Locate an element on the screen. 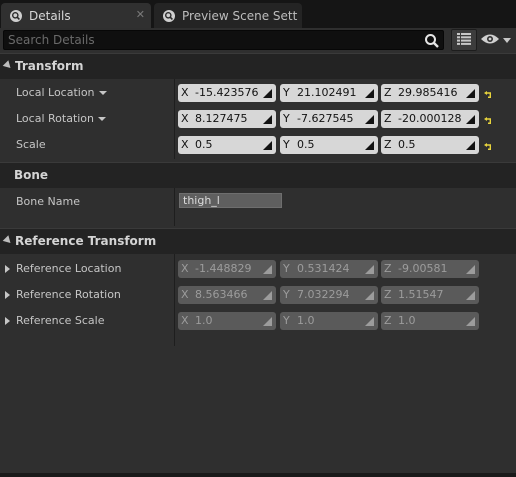 The image size is (516, 477). reference-rotation-y-field: Y 7.032294 is located at coordinates (329, 295).